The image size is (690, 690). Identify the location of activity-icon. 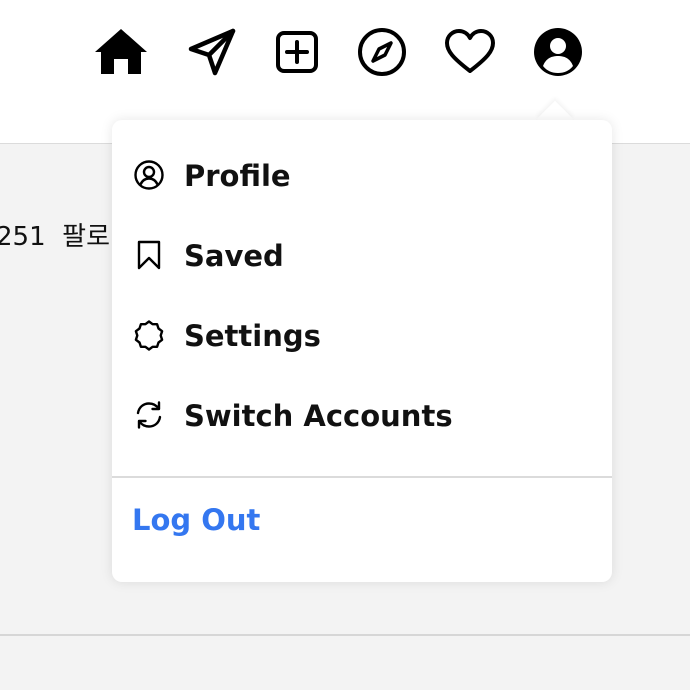
(470, 52).